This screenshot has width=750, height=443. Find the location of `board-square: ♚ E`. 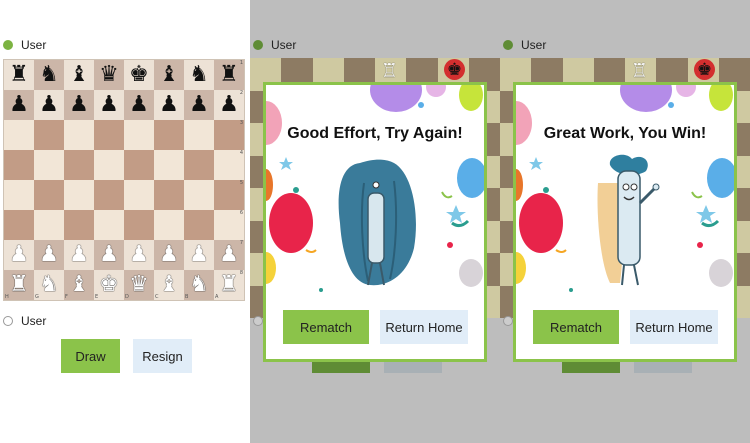

board-square: ♚ E is located at coordinates (109, 285).